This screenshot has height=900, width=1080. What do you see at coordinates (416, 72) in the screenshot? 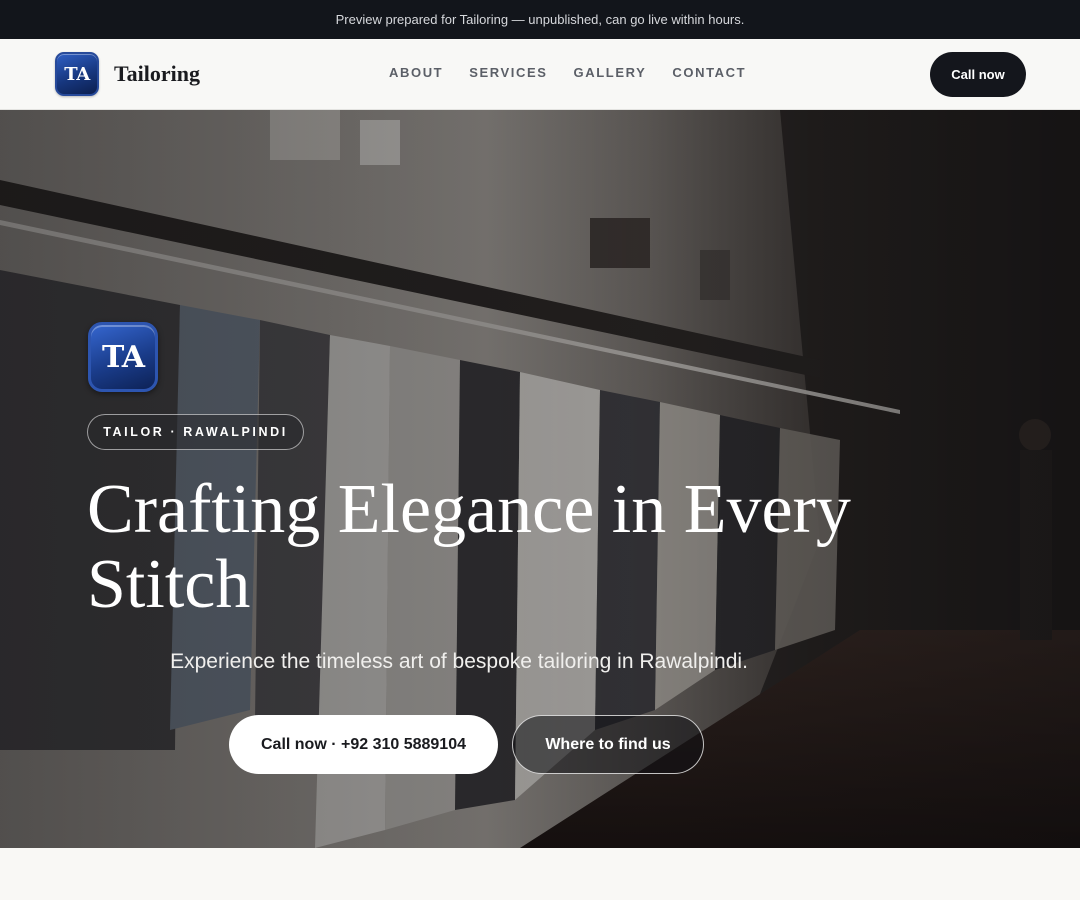
I see `nav-link-about: ABOUT` at bounding box center [416, 72].